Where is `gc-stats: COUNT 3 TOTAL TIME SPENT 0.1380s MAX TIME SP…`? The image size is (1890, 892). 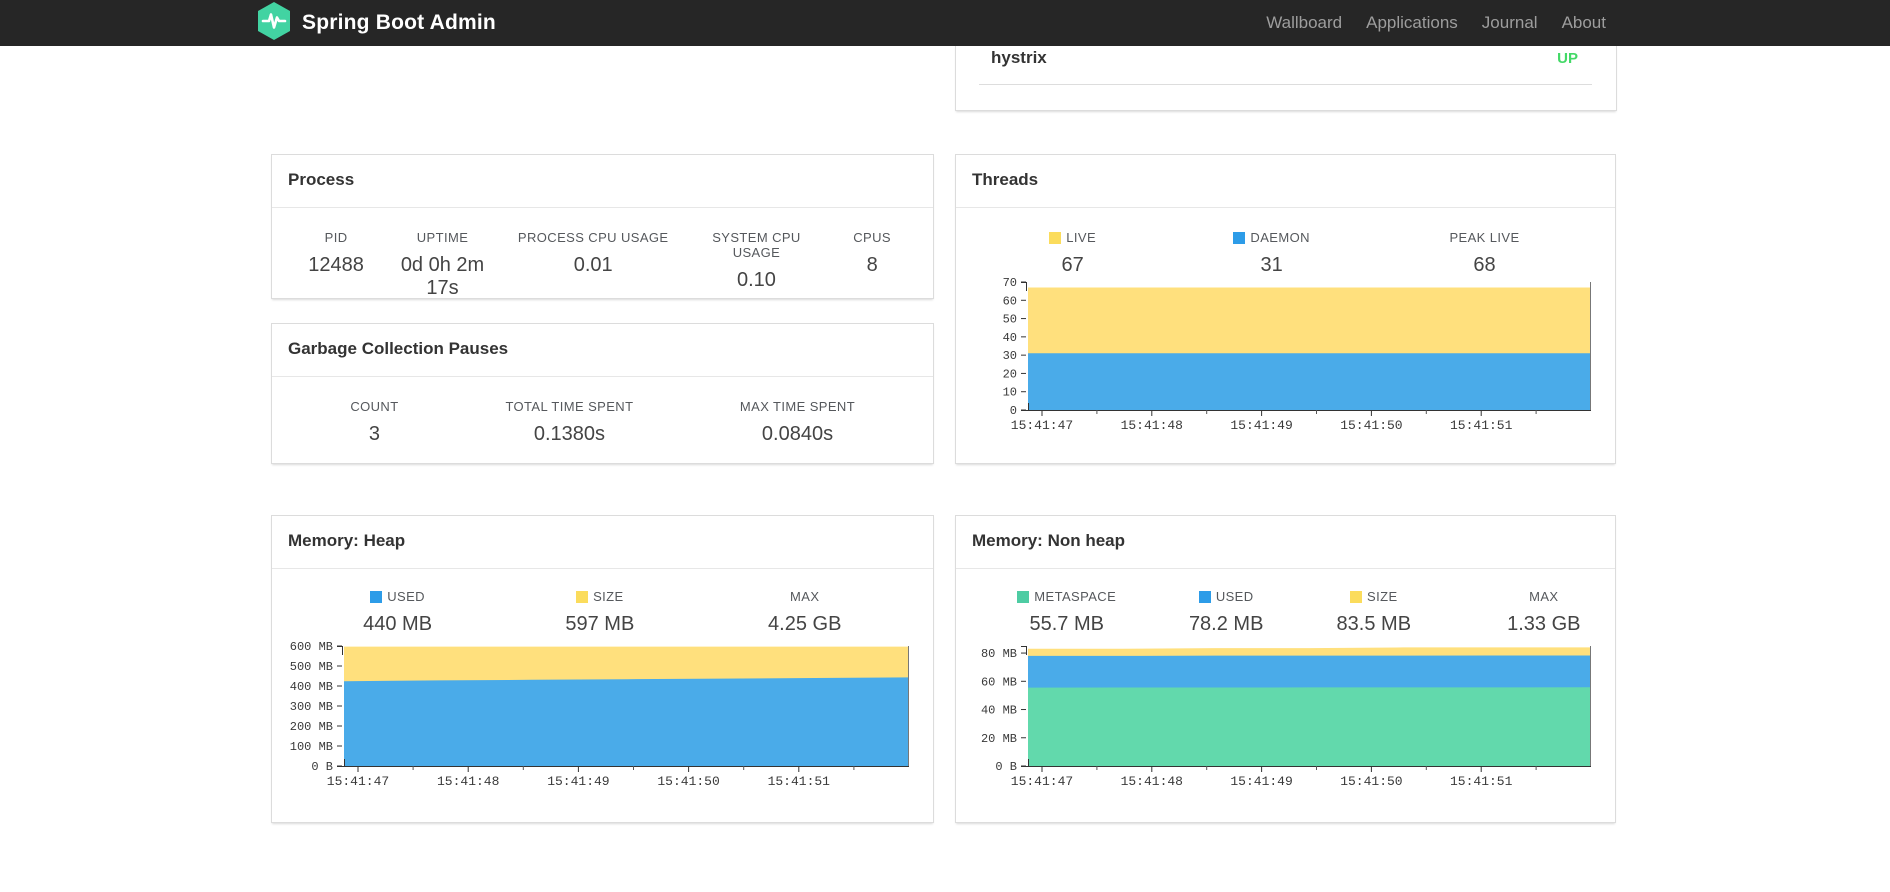 gc-stats: COUNT 3 TOTAL TIME SPENT 0.1380s MAX TIME SP… is located at coordinates (602, 422).